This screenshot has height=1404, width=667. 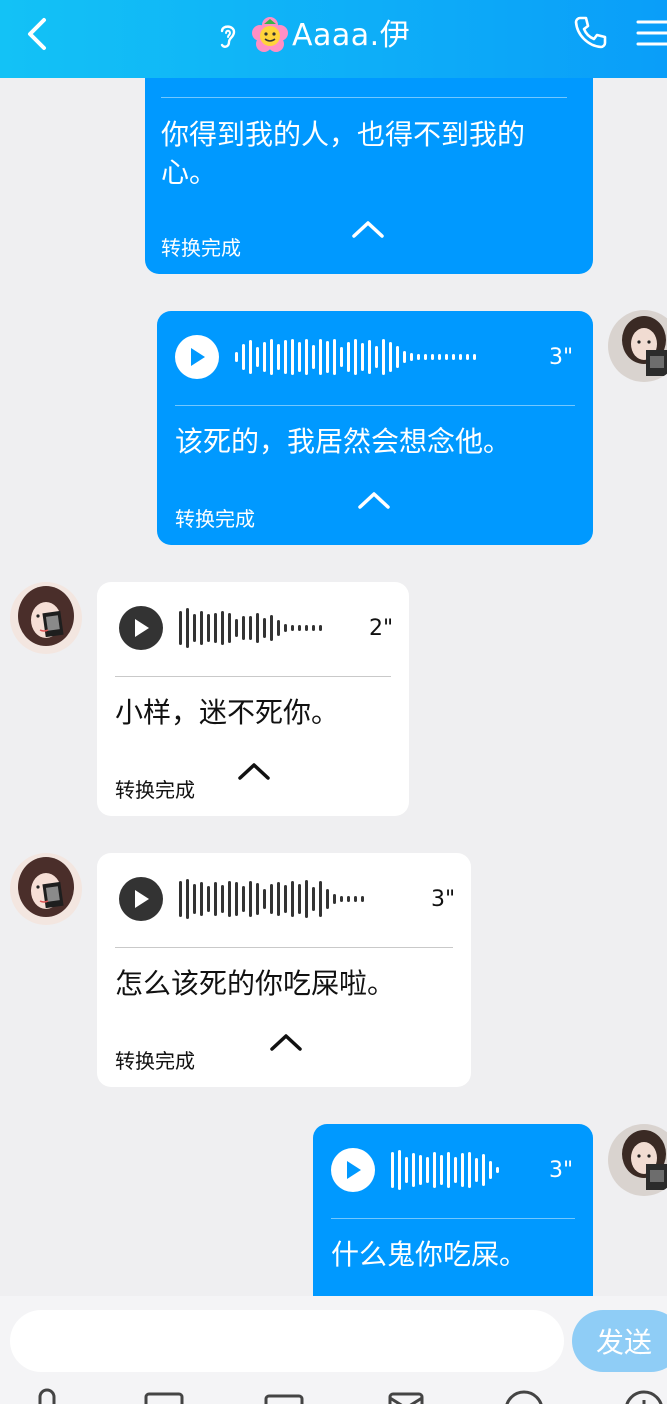 I want to click on transcript-text: 你得到我的人，也得不到我的心。, so click(x=343, y=153).